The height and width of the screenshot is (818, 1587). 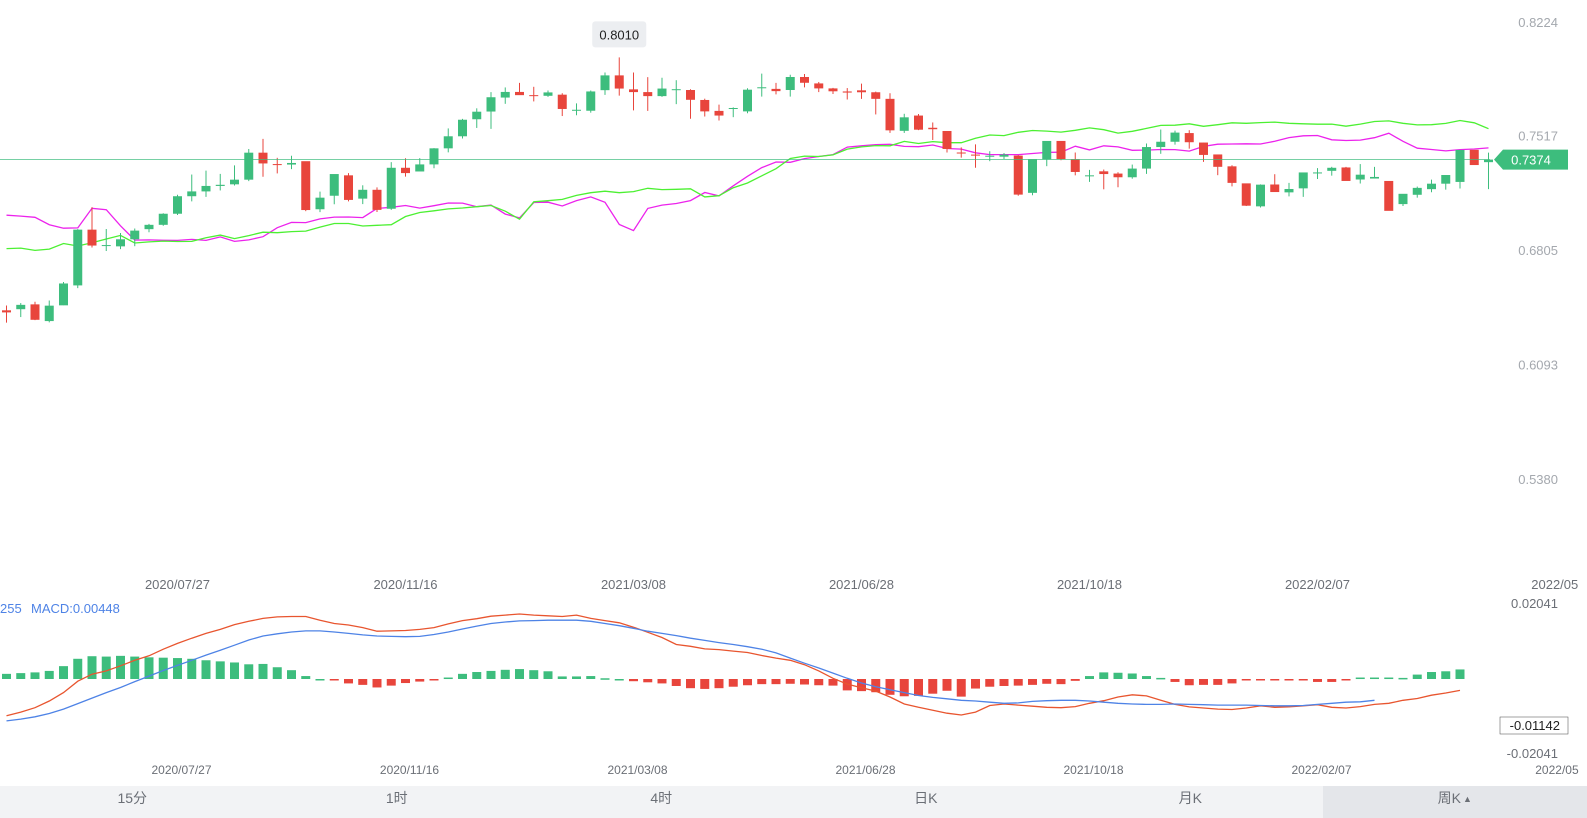 I want to click on macd-date-label: 2021/03/08, so click(x=637, y=770).